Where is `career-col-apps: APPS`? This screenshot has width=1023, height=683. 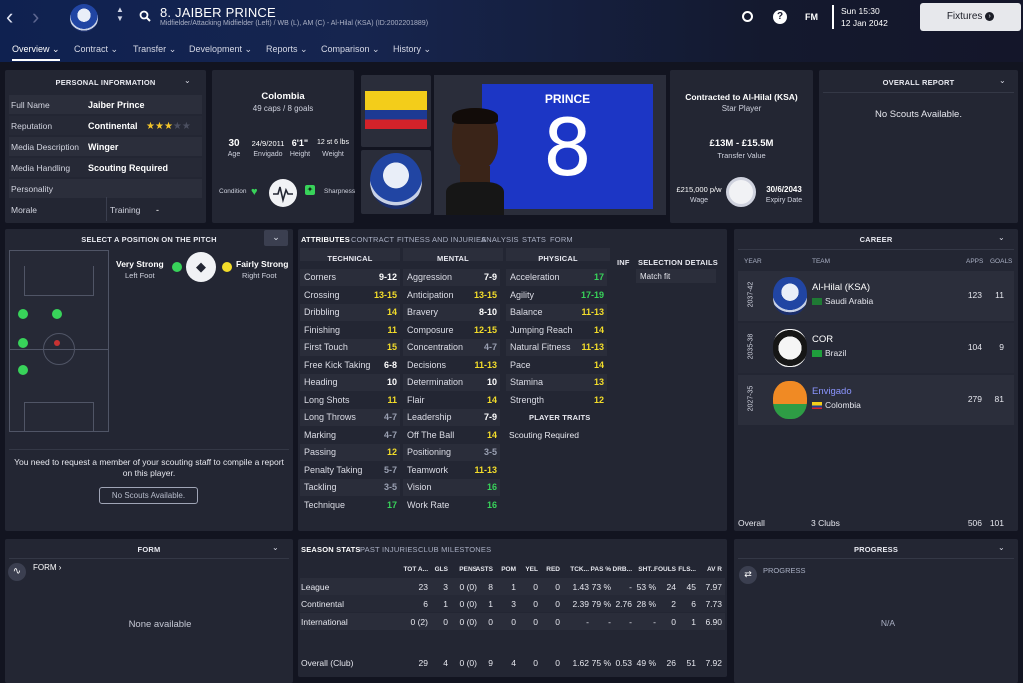
career-col-apps: APPS is located at coordinates (975, 261).